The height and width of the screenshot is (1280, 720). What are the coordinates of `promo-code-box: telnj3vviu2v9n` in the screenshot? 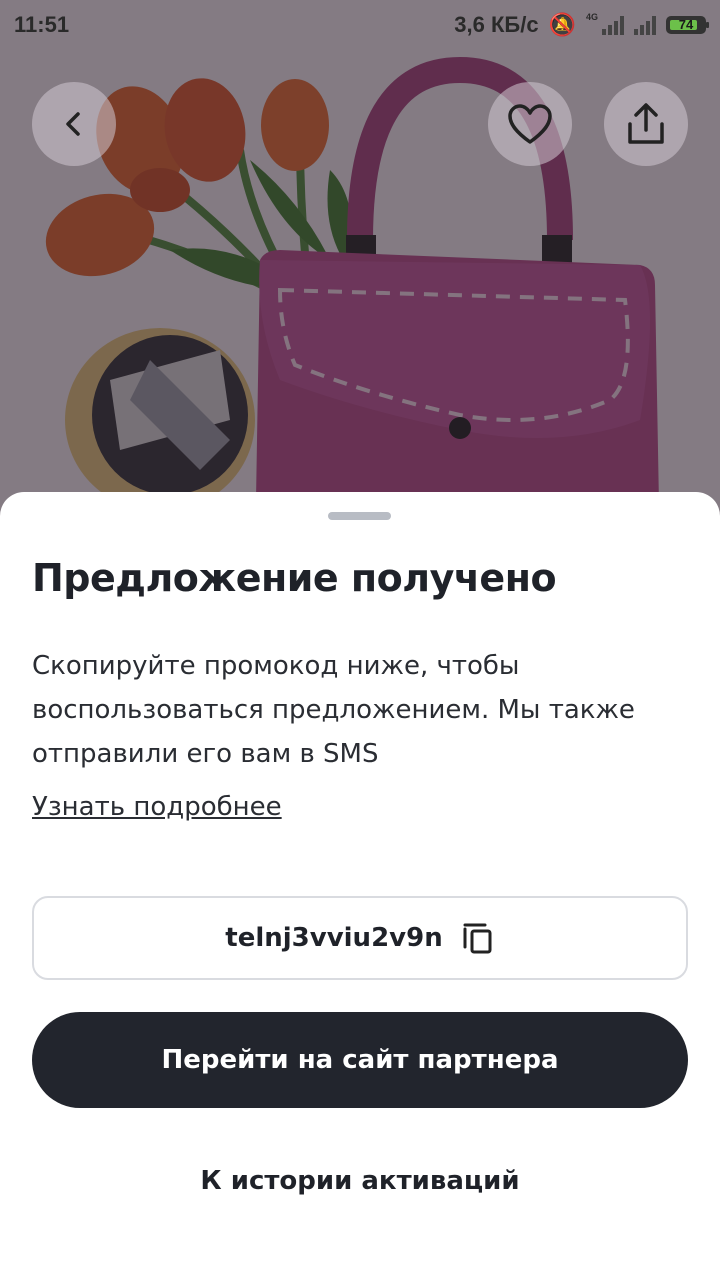 It's located at (360, 938).